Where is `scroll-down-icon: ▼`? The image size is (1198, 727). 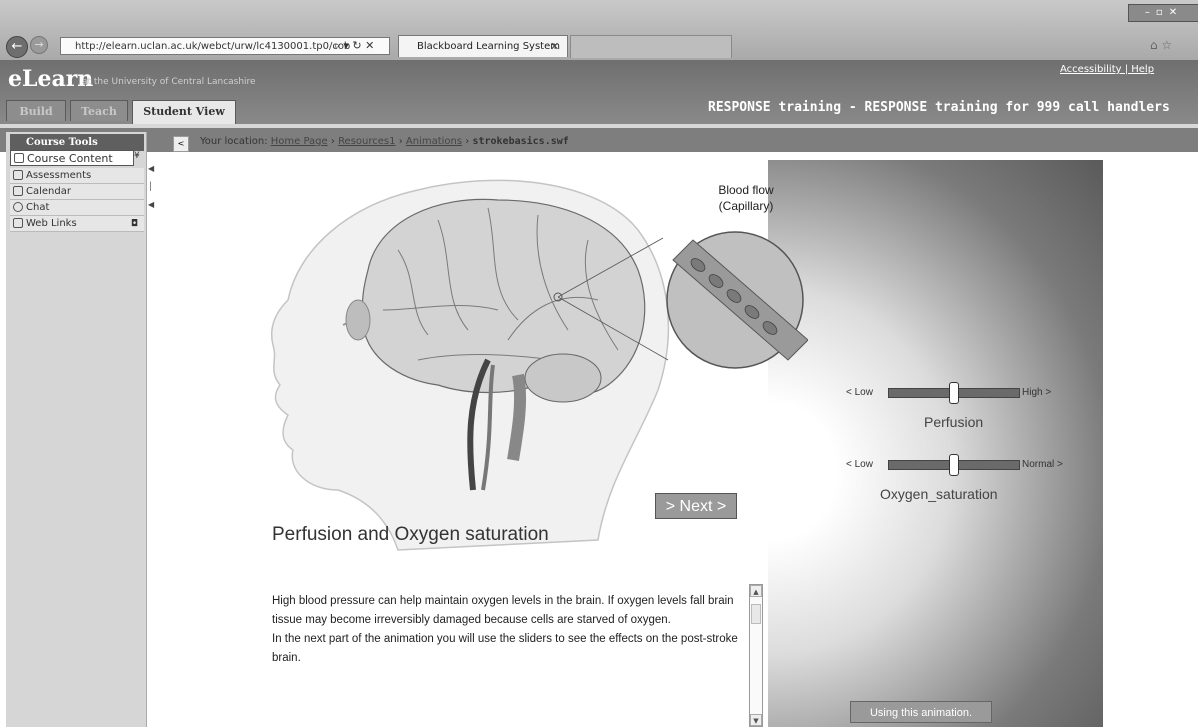 scroll-down-icon: ▼ is located at coordinates (756, 720).